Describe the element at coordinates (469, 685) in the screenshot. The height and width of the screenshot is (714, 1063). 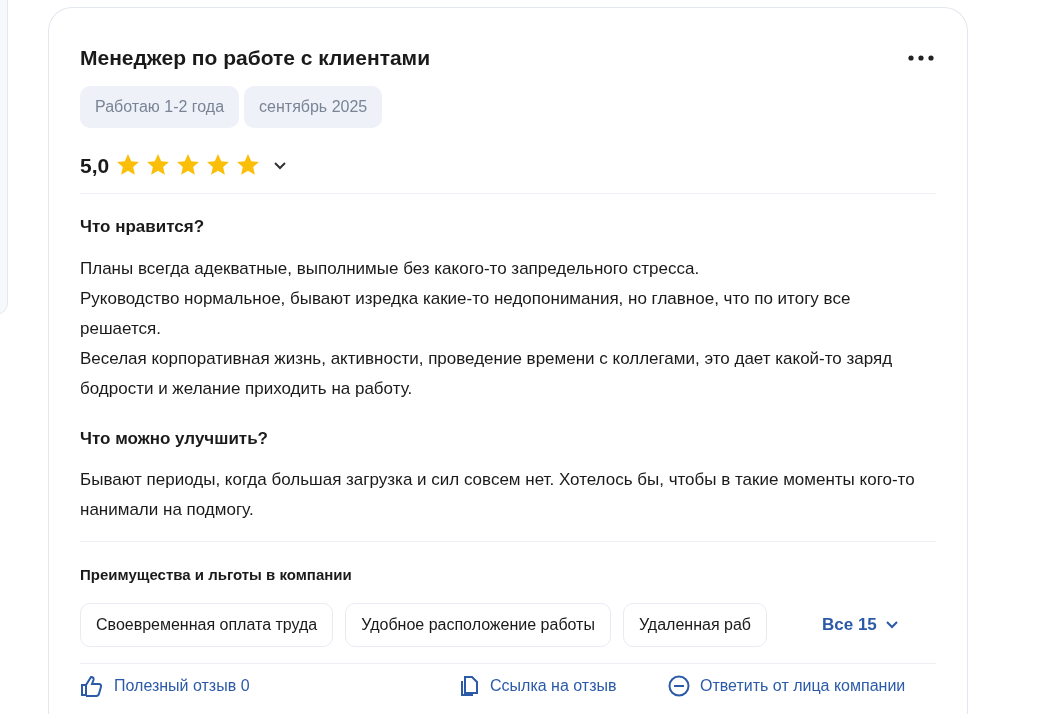
I see `document-icon` at that location.